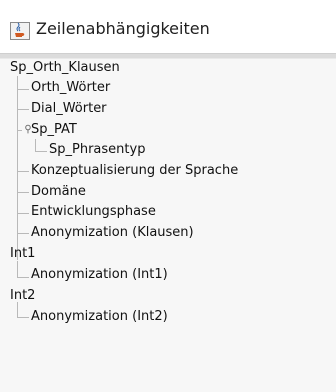 The height and width of the screenshot is (392, 336). What do you see at coordinates (97, 150) in the screenshot?
I see `tree-node-sp-phrasentyp: Sp_Phrasentyp` at bounding box center [97, 150].